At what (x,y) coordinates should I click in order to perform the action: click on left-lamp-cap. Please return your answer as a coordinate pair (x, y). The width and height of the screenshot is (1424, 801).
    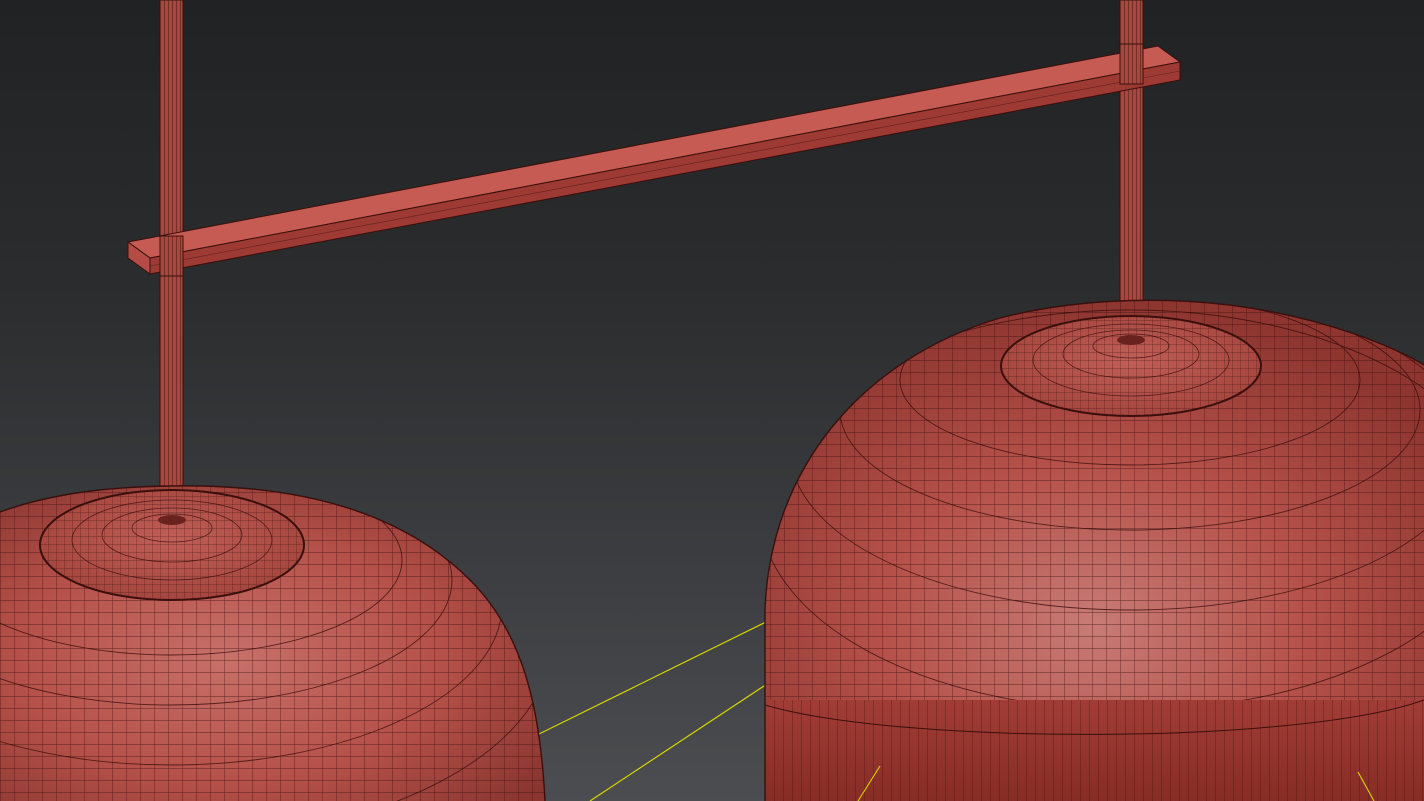
    Looking at the image, I should click on (172, 545).